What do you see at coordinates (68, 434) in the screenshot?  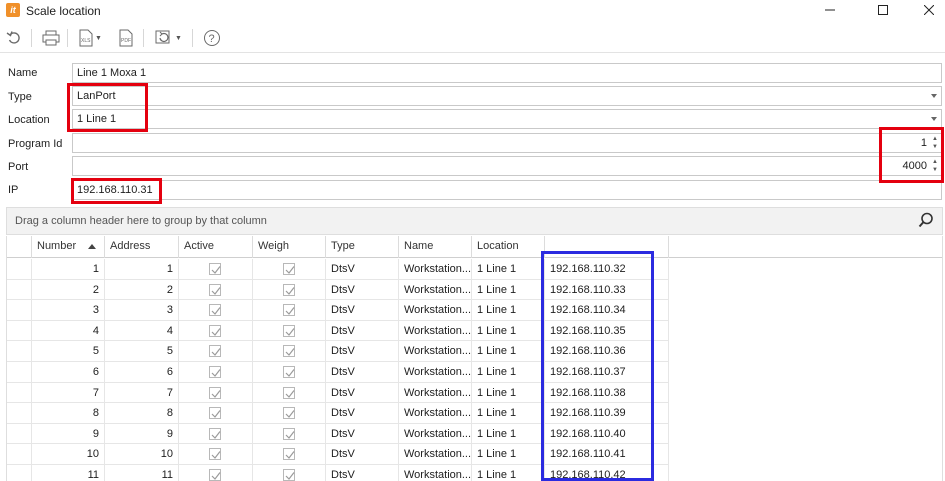 I see `cell-number: 9` at bounding box center [68, 434].